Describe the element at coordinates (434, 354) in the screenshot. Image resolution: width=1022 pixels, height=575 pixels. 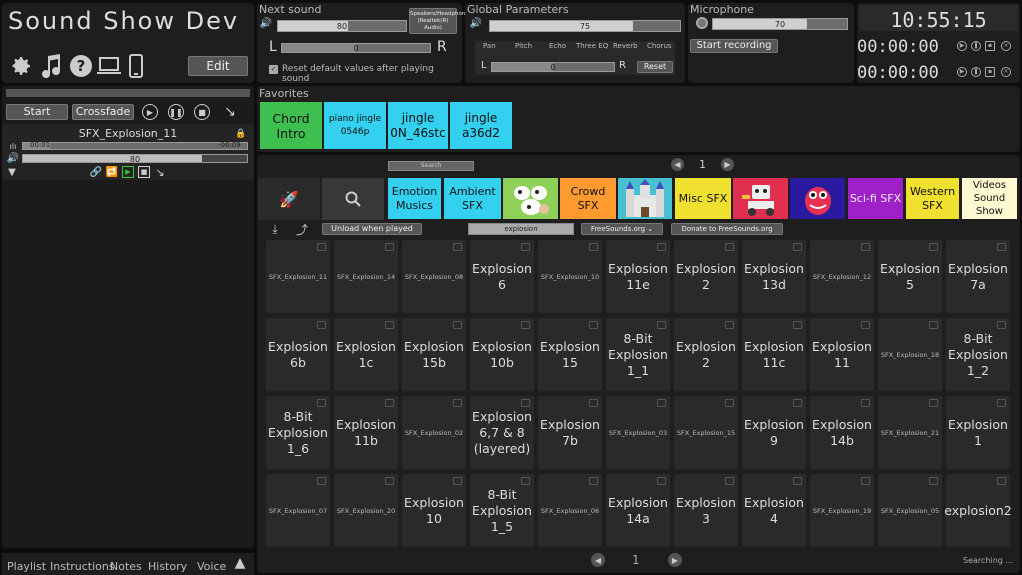
I see `sound-tile: Explosion 15b` at that location.